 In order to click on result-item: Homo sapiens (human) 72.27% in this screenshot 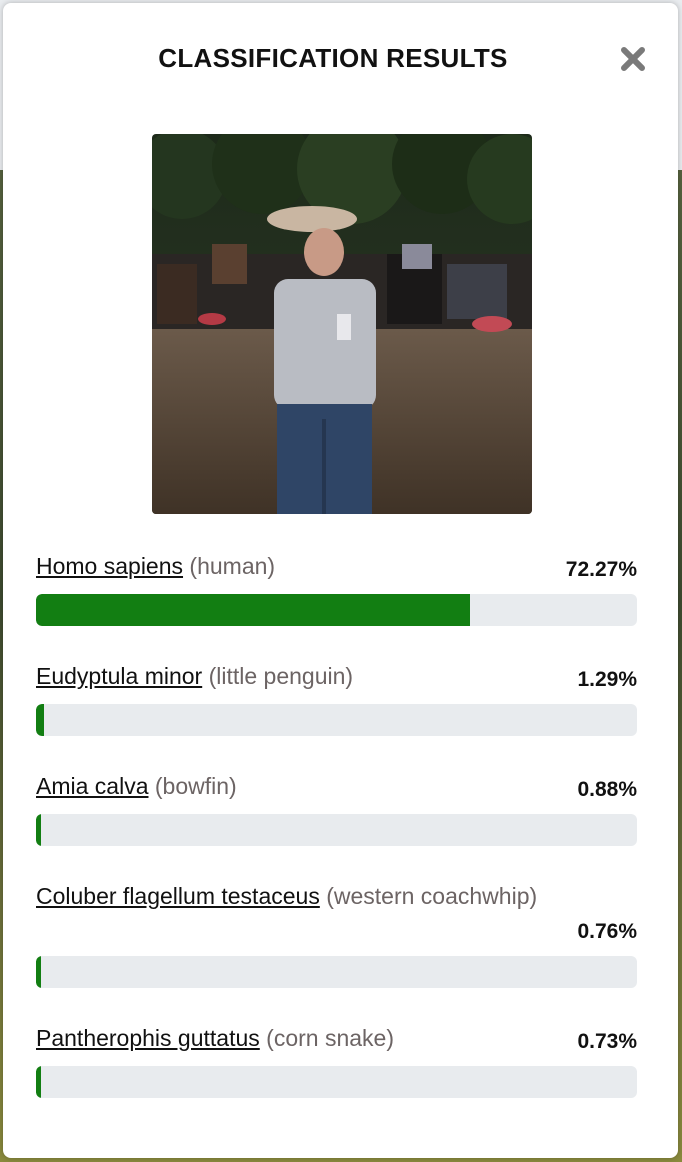, I will do `click(336, 606)`.